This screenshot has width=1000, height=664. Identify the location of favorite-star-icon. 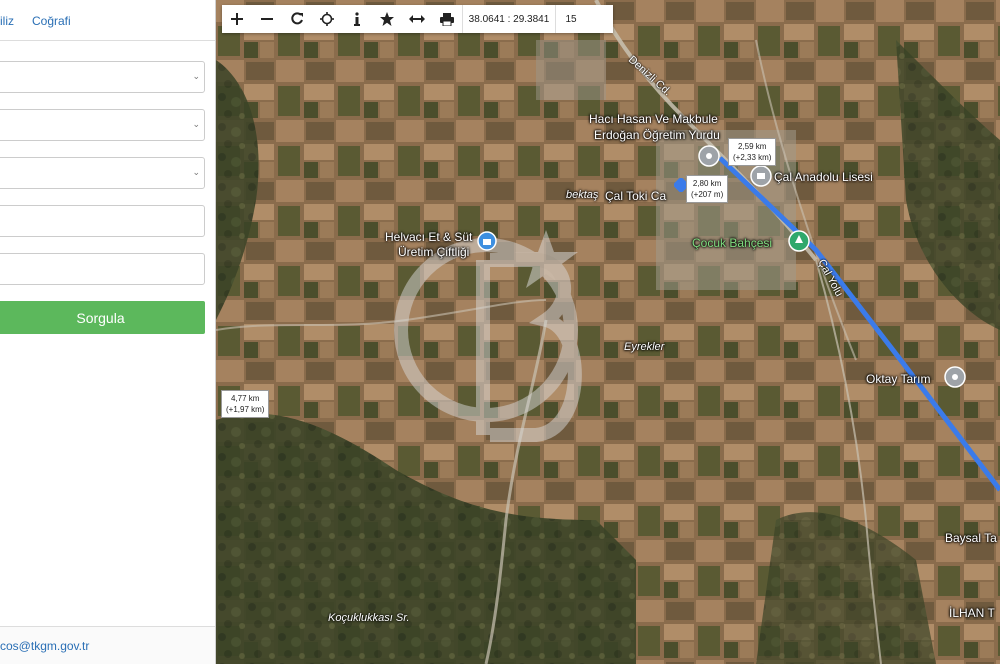
(387, 19).